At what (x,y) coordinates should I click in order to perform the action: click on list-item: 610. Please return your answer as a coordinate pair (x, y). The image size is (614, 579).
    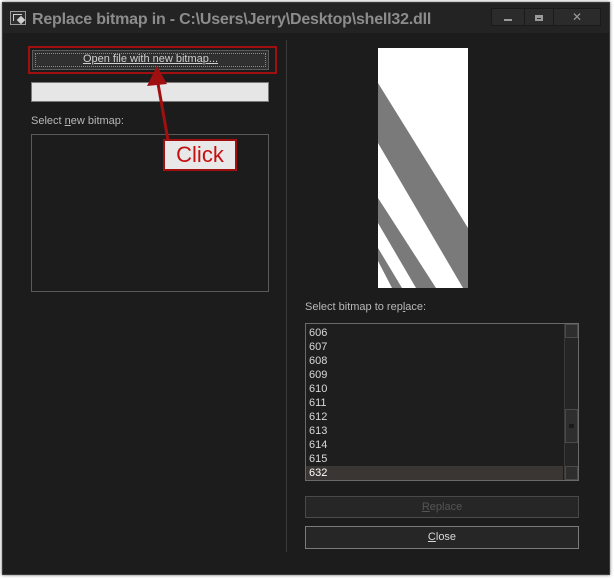
    Looking at the image, I should click on (434, 389).